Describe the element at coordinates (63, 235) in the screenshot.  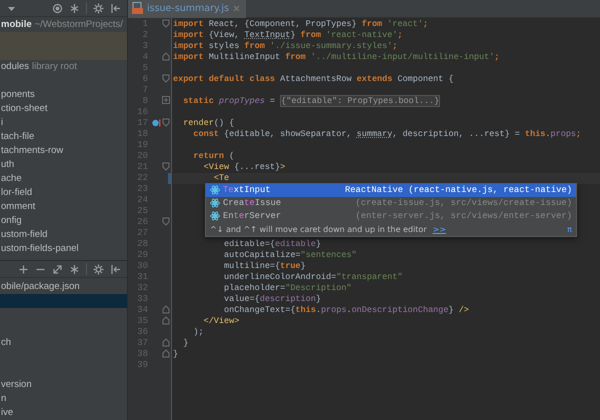
I see `tree-row: ustom-field` at that location.